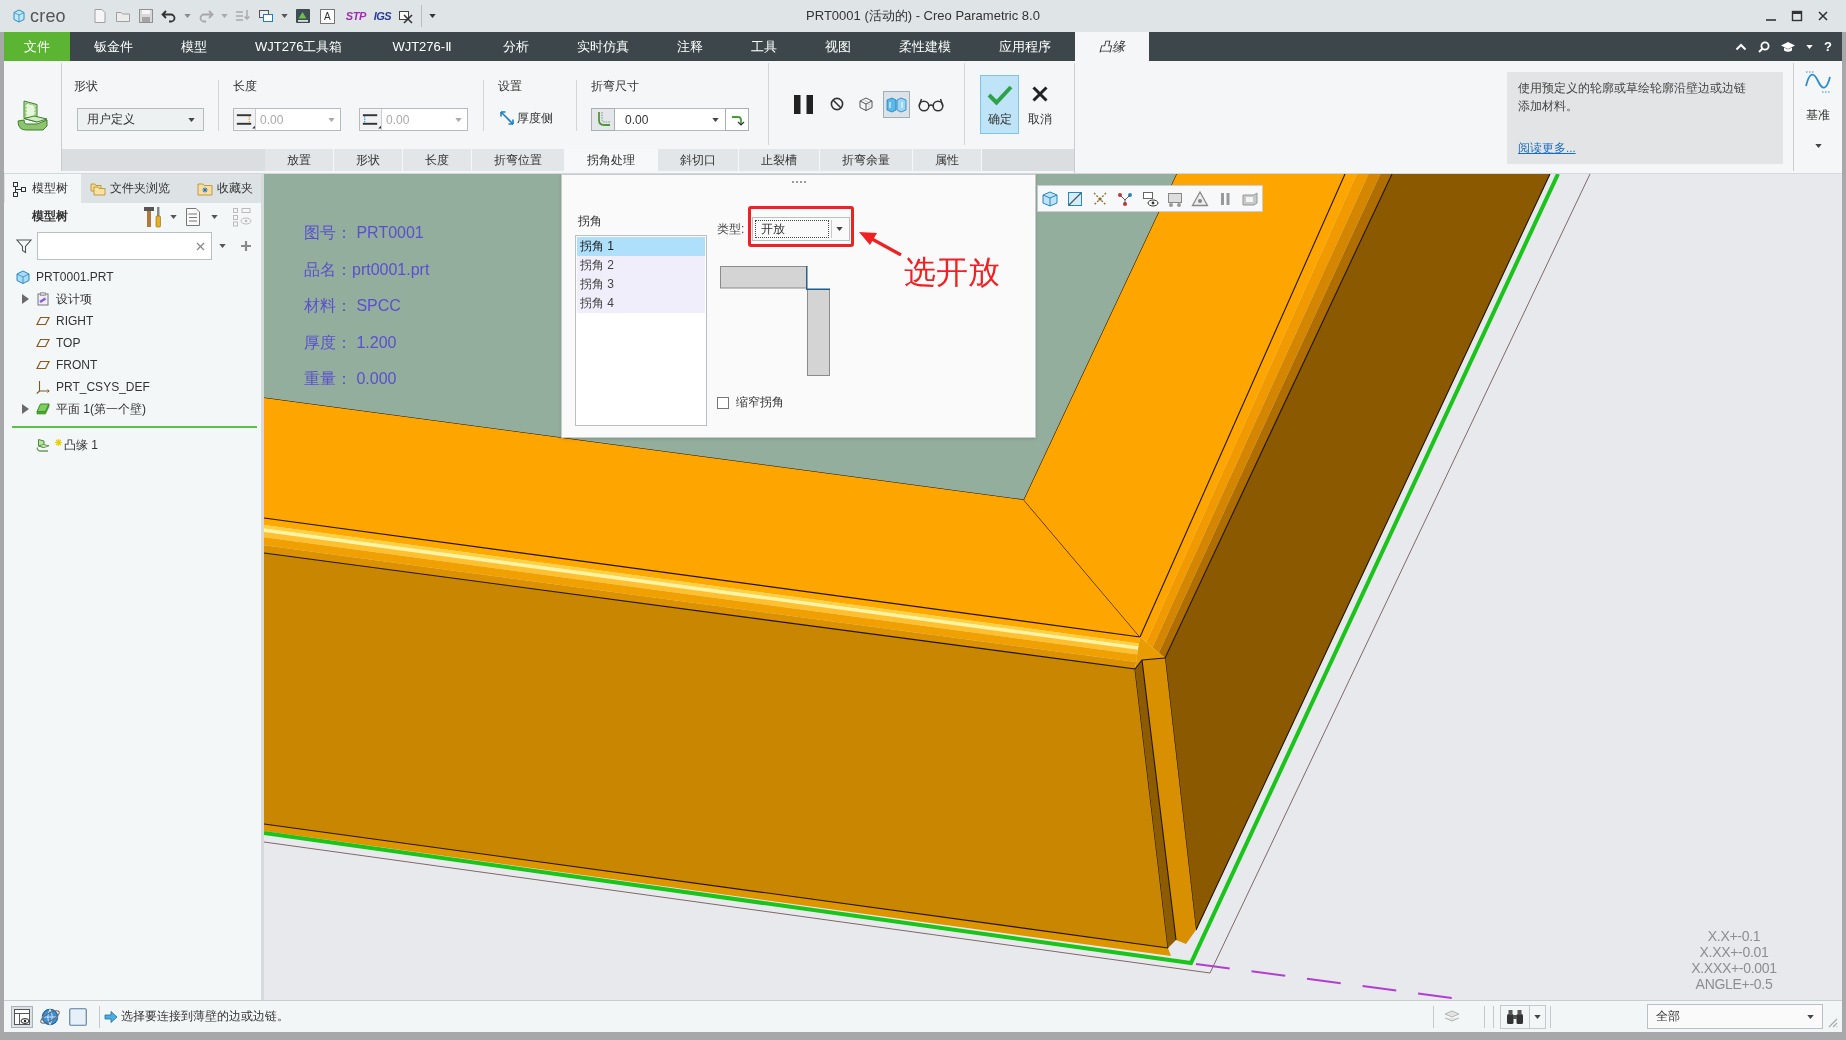 The height and width of the screenshot is (1040, 1846). Describe the element at coordinates (1024, 46) in the screenshot. I see `menu-tab: 应用程序` at that location.